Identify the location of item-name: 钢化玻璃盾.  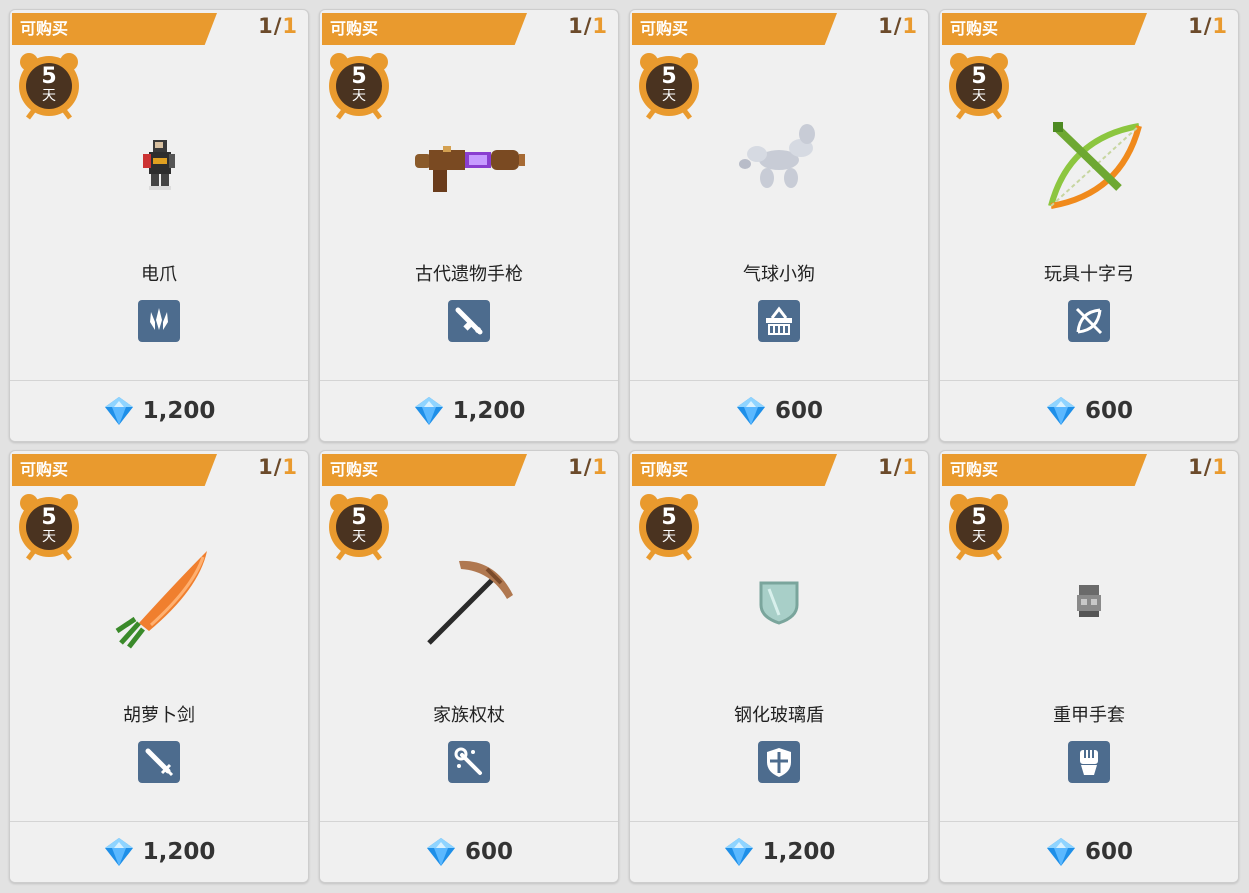
(779, 715).